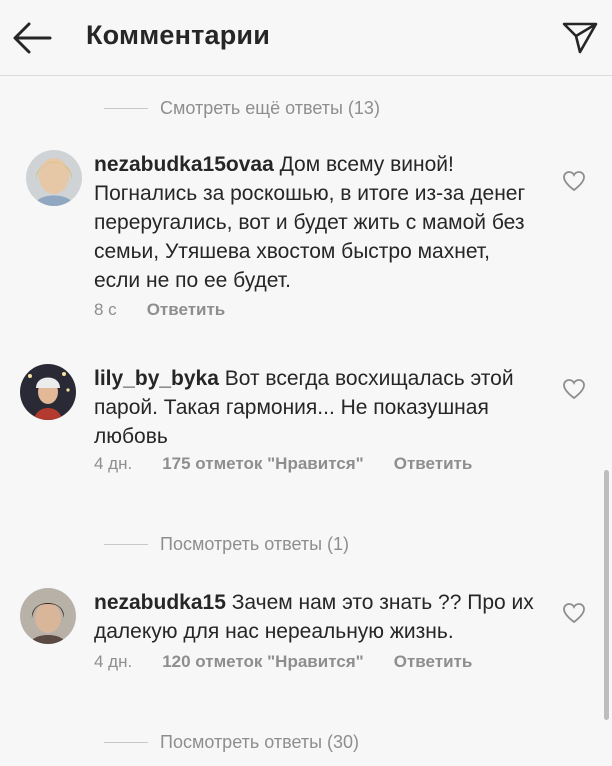  What do you see at coordinates (365, 602) in the screenshot?
I see `comment-text: Зачем нам это знать ?? Про` at bounding box center [365, 602].